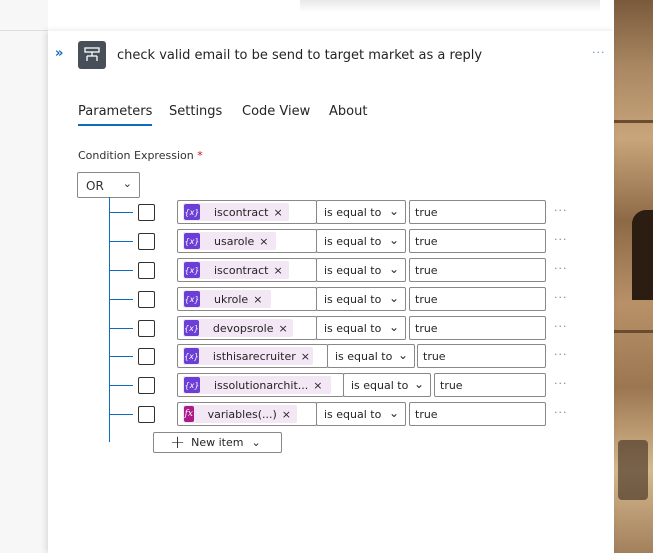 This screenshot has width=653, height=553. I want to click on left-operand-field: fx variables(...) ×, so click(247, 414).